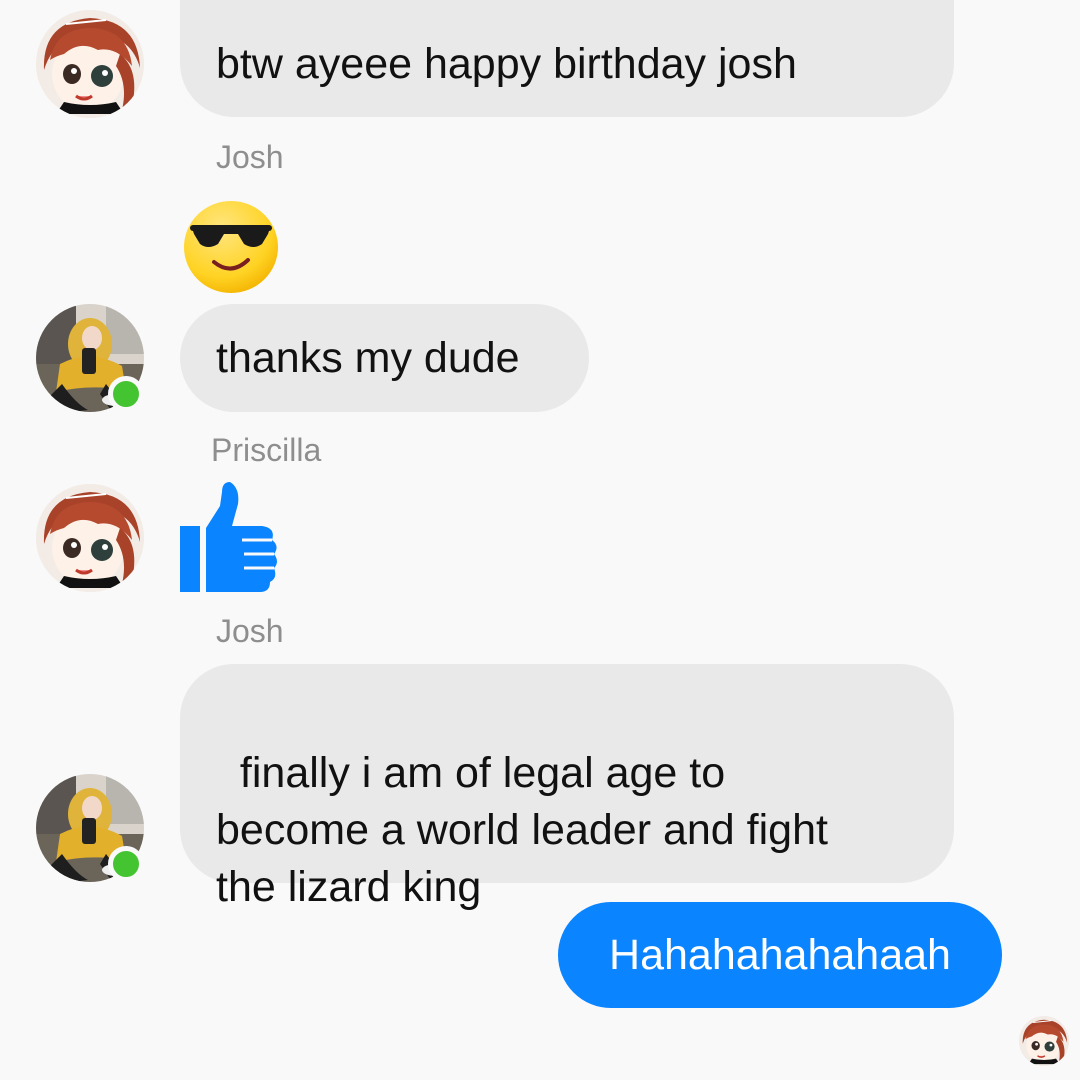  Describe the element at coordinates (368, 357) in the screenshot. I see `message-text: thanks my dude` at that location.